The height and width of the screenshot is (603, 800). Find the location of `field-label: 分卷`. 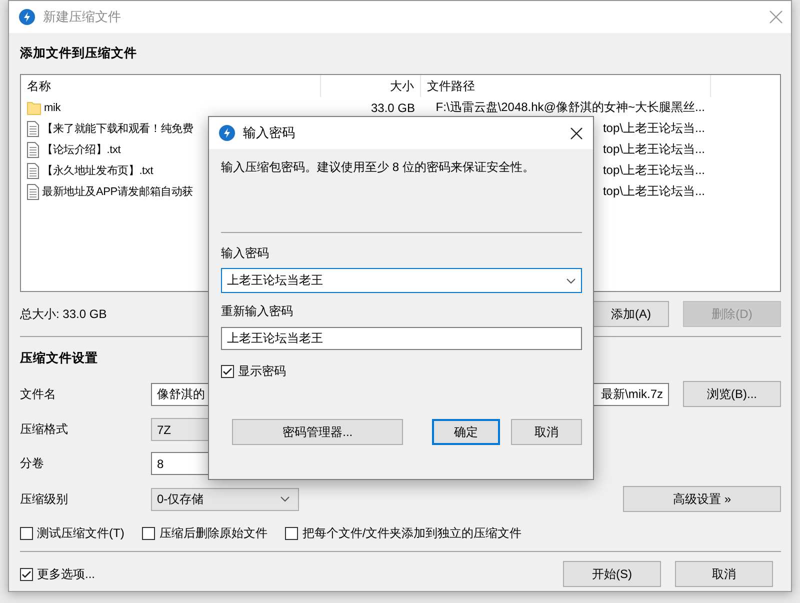

field-label: 分卷 is located at coordinates (32, 463).